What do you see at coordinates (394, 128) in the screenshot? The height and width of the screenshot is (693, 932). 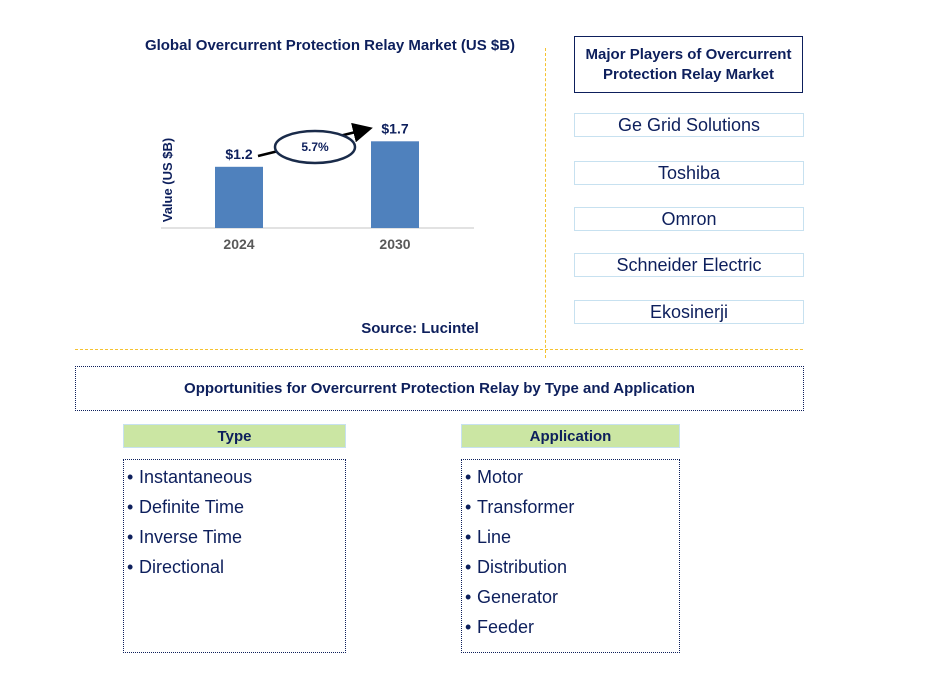 I see `data-label-2030: $1.7` at bounding box center [394, 128].